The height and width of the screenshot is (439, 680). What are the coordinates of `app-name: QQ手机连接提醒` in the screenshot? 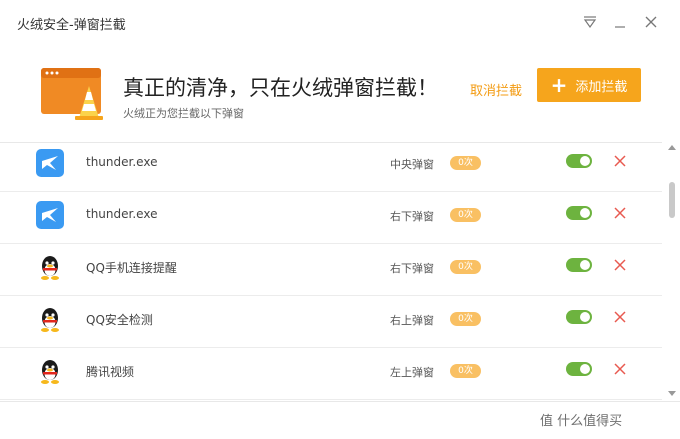 It's located at (131, 268).